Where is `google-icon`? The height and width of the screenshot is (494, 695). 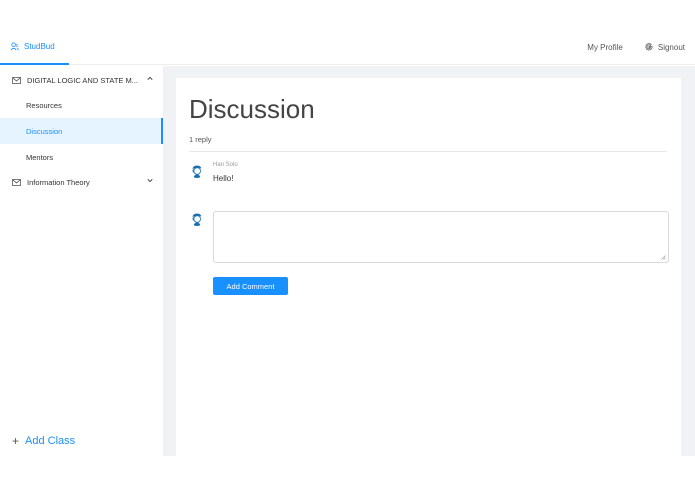 google-icon is located at coordinates (649, 47).